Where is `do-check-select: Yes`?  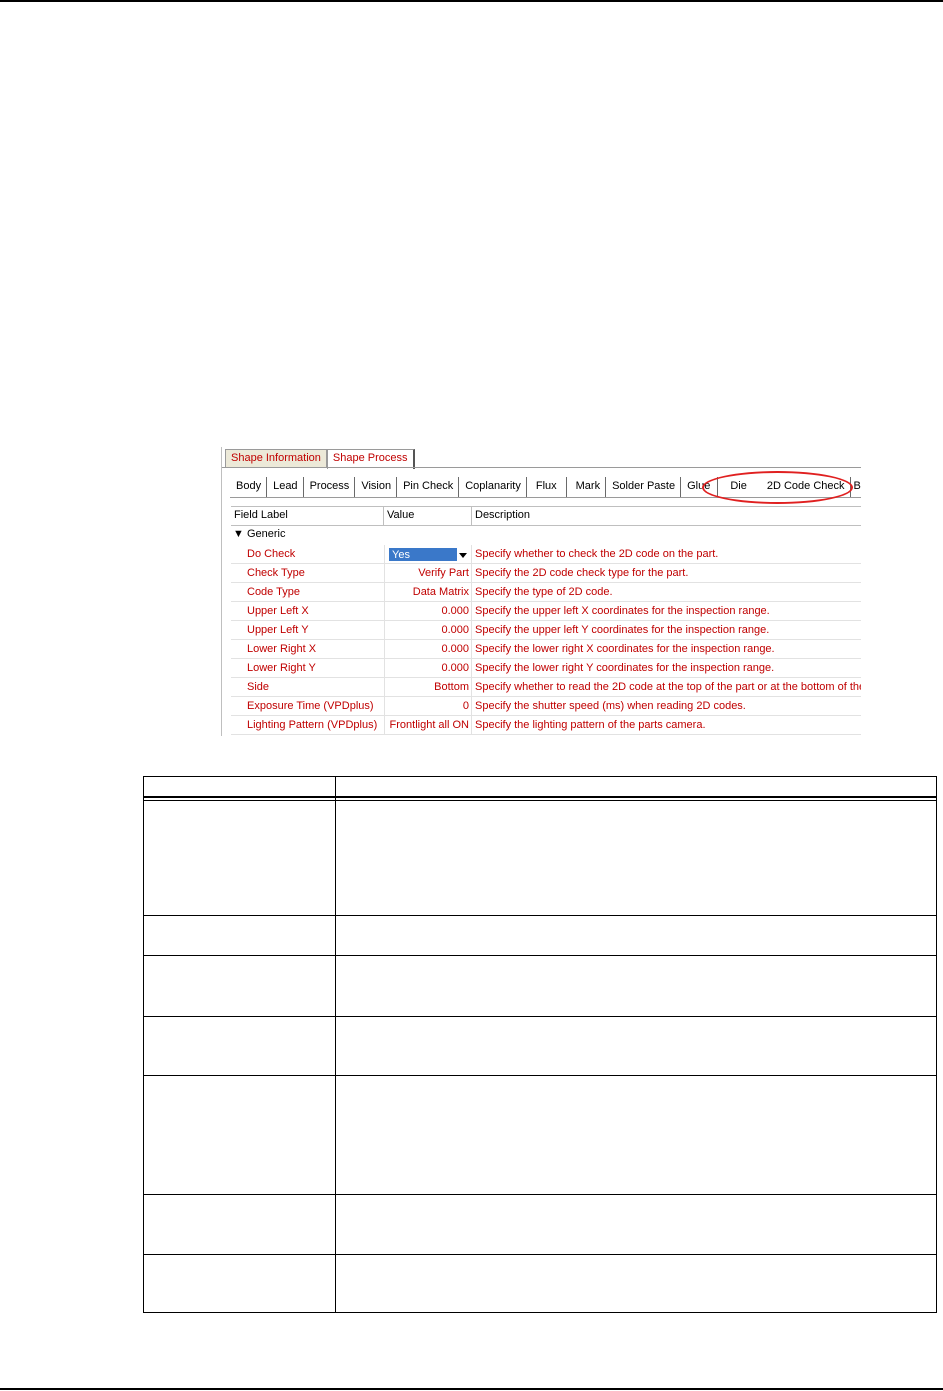
do-check-select: Yes is located at coordinates (428, 554).